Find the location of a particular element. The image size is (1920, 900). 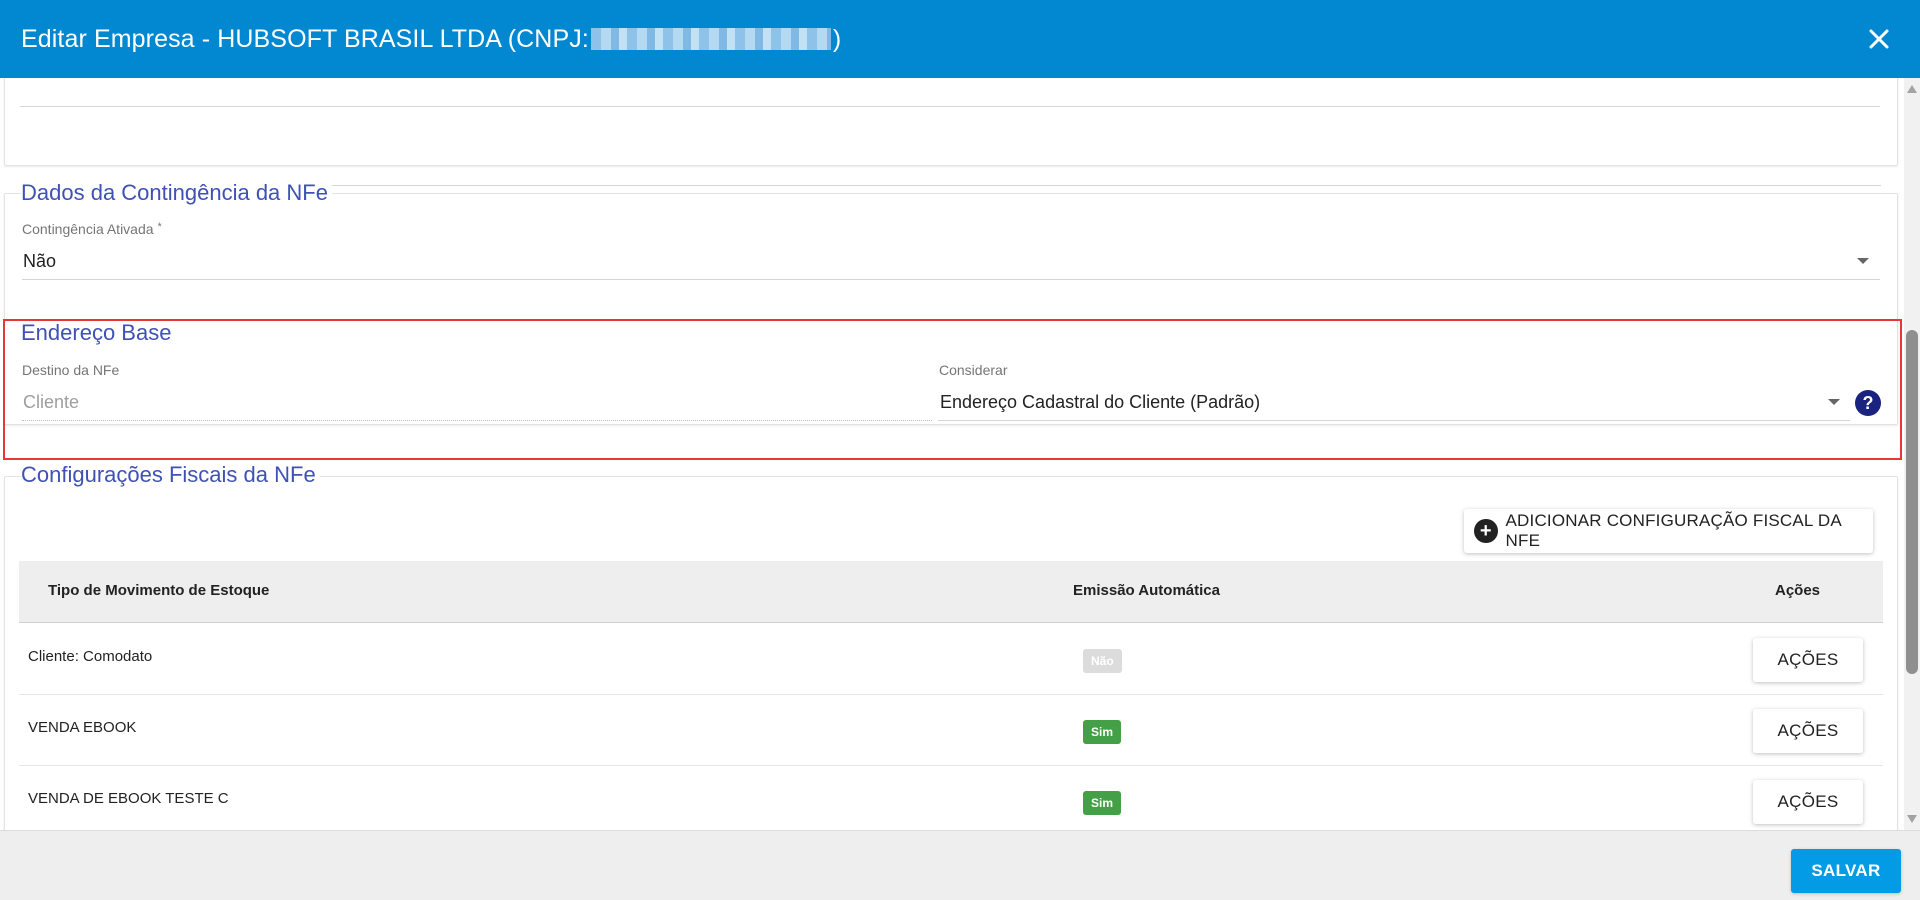

column-header-tipo: Tipo de Movimento de Estoque is located at coordinates (159, 590).